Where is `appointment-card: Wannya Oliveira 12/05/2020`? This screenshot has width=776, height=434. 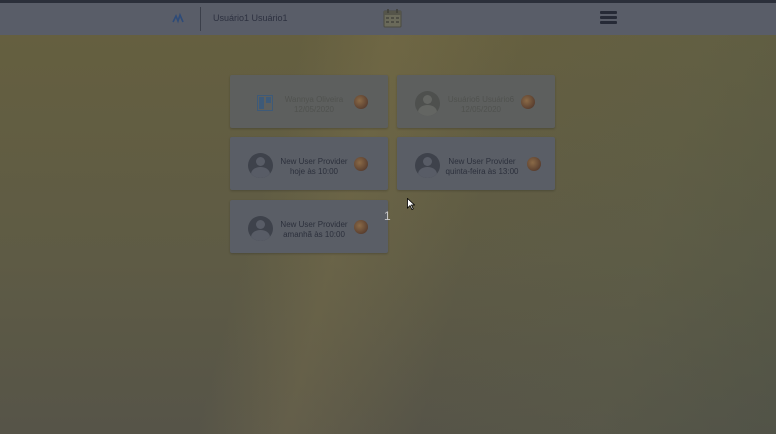 appointment-card: Wannya Oliveira 12/05/2020 is located at coordinates (309, 101).